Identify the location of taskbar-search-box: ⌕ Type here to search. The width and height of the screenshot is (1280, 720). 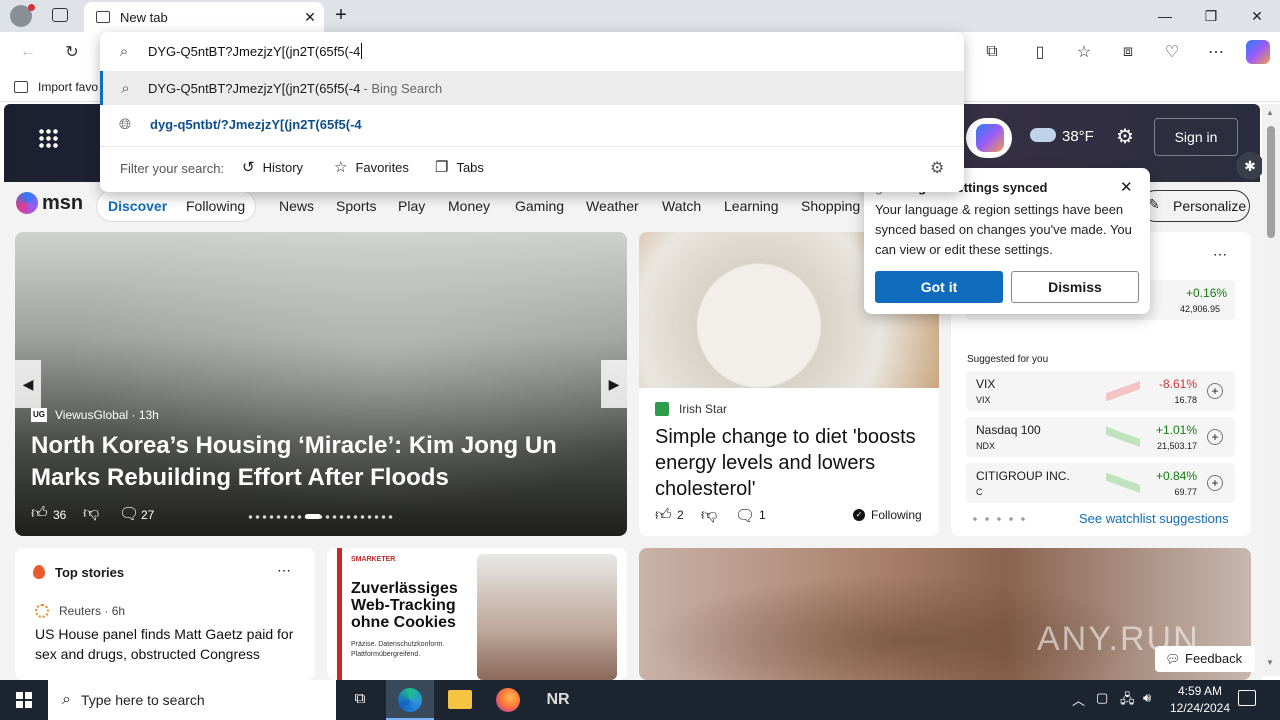
(192, 700).